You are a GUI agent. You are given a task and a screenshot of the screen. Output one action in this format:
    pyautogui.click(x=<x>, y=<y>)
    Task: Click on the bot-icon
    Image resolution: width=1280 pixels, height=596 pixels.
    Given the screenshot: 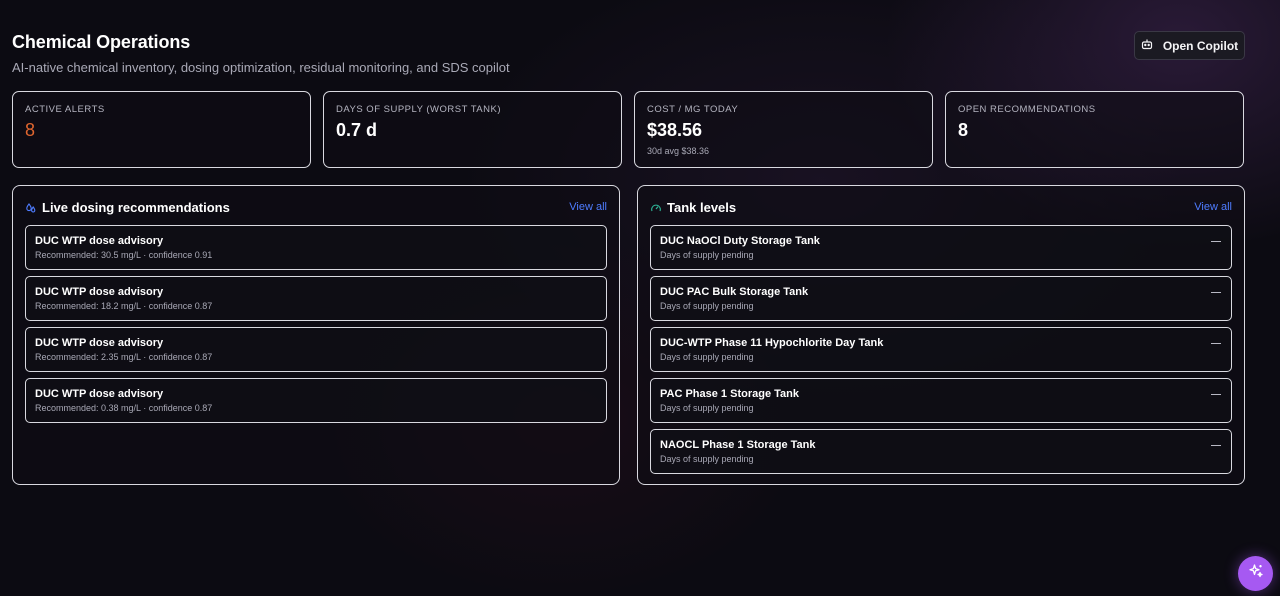 What is the action you would take?
    pyautogui.click(x=1147, y=45)
    